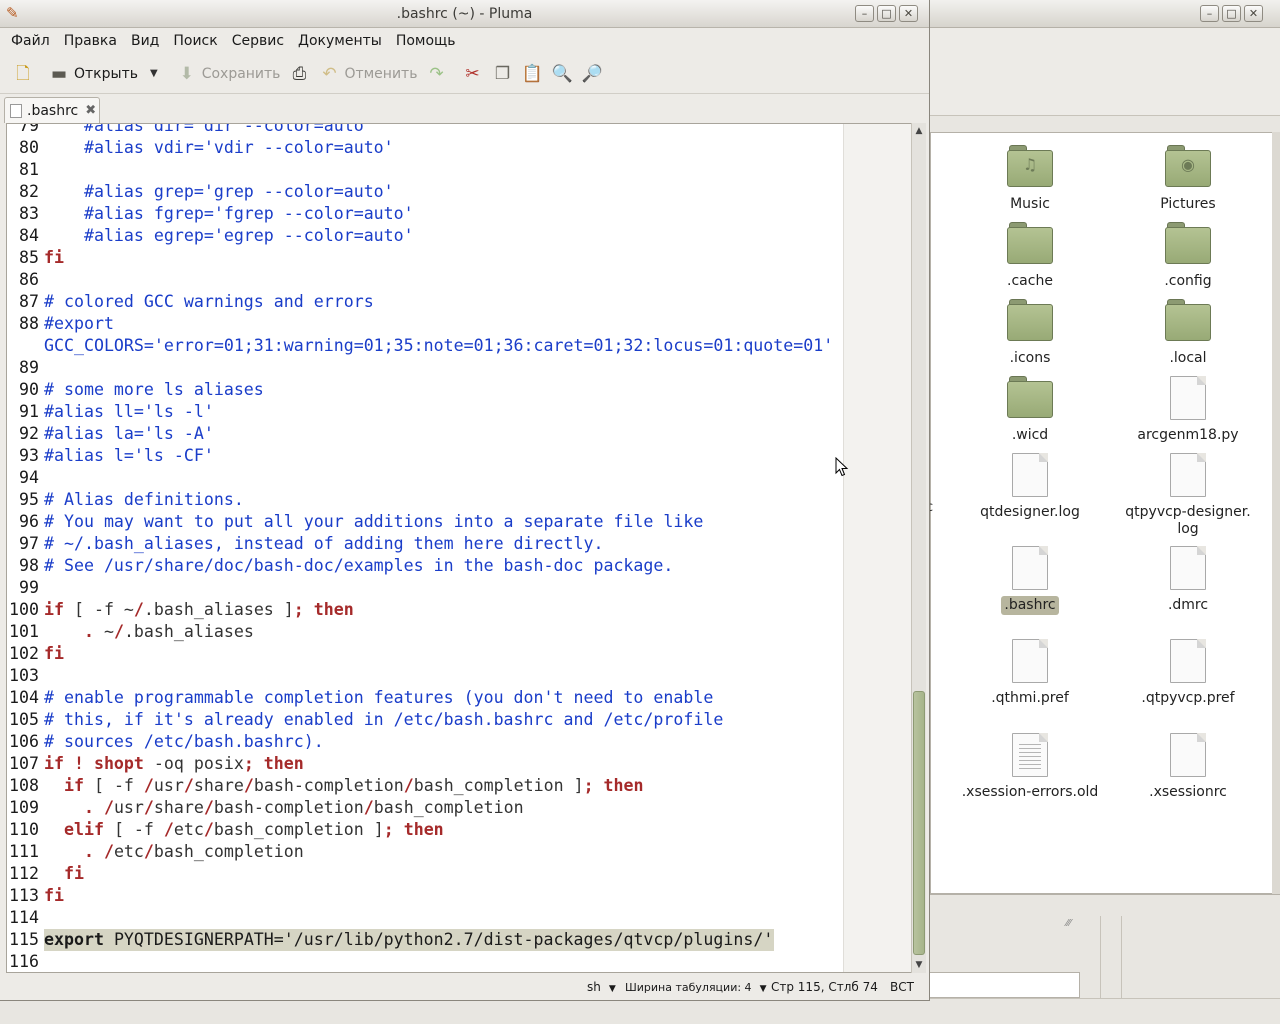 This screenshot has height=1024, width=1280. What do you see at coordinates (459, 961) in the screenshot?
I see `code-line: 116` at bounding box center [459, 961].